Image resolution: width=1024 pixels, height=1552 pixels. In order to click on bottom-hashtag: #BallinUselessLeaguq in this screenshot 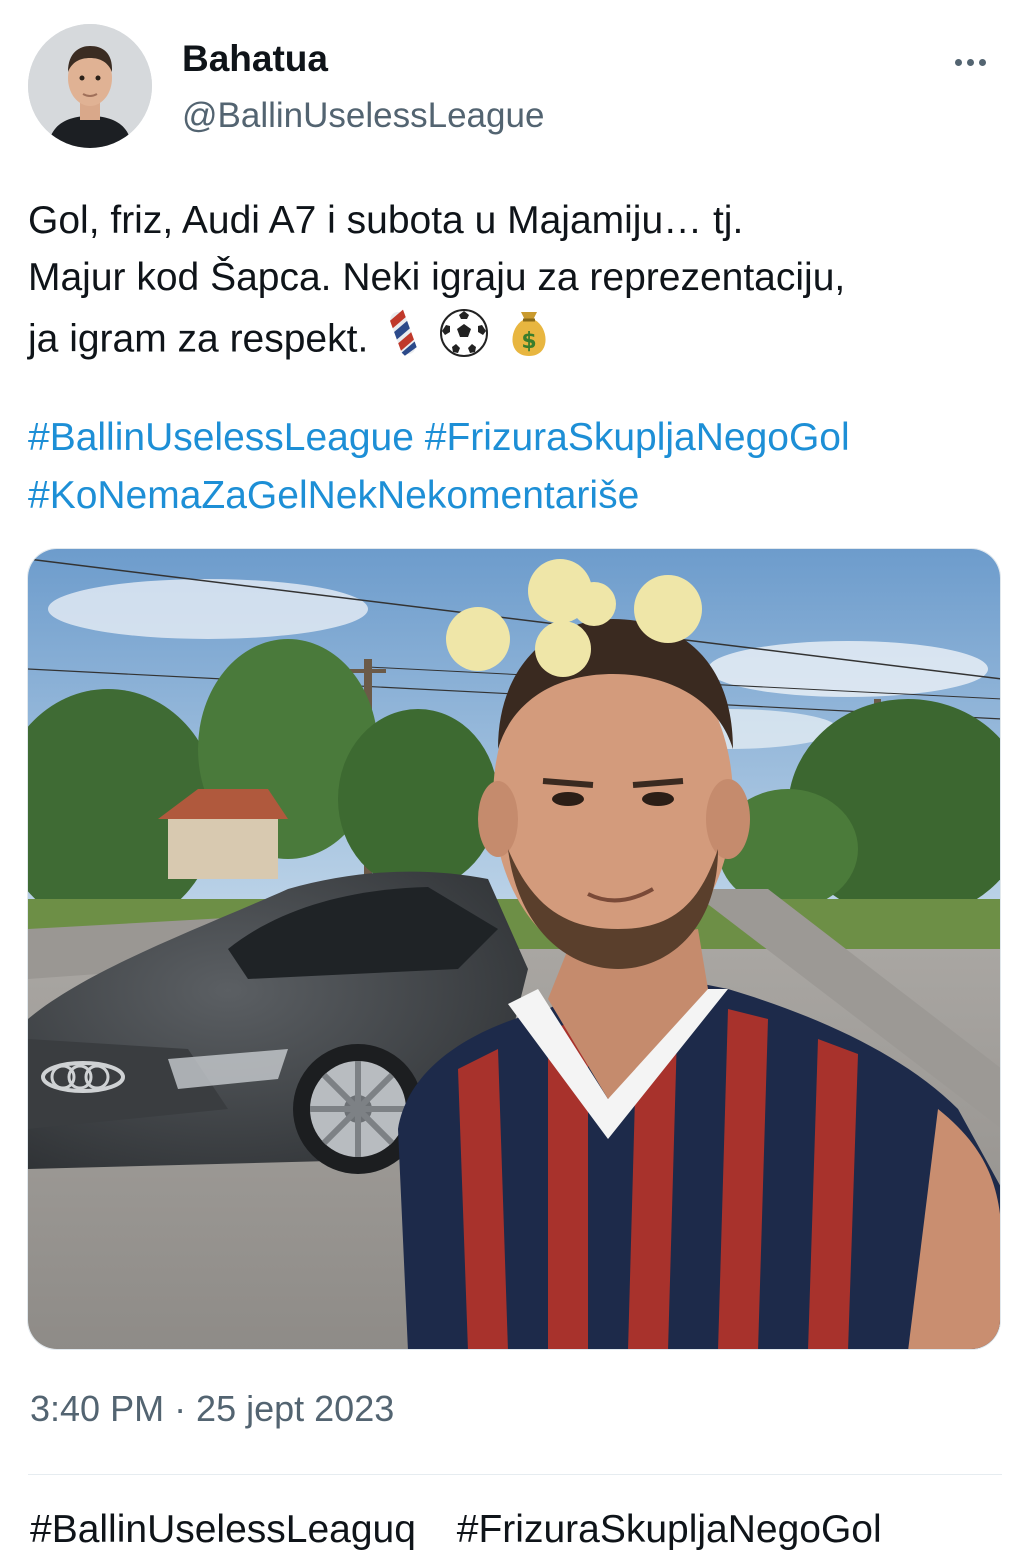, I will do `click(223, 1529)`.